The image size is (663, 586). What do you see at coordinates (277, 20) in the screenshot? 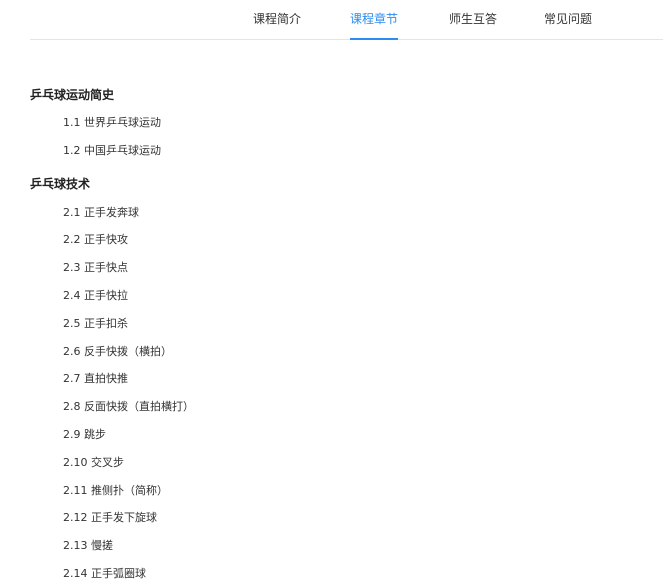
I see `tab-course-intro: 课程简介` at bounding box center [277, 20].